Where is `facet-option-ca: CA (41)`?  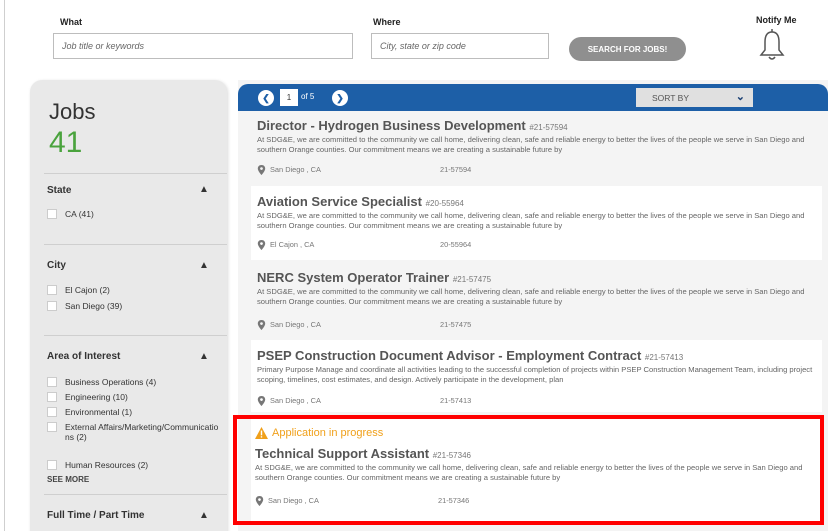 facet-option-ca: CA (41) is located at coordinates (70, 214).